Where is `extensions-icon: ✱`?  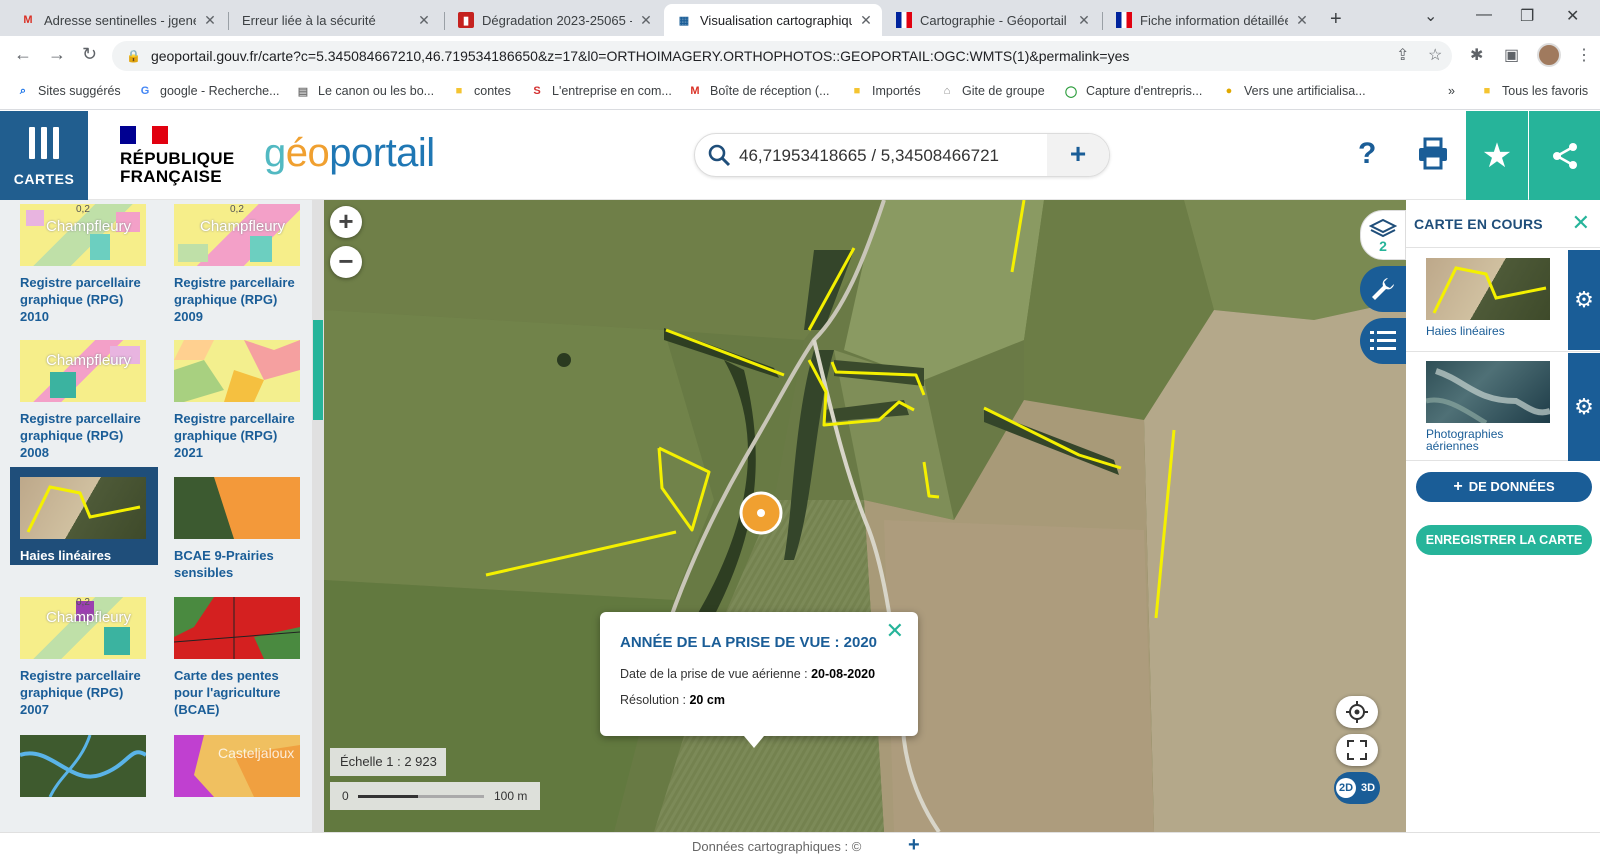 extensions-icon: ✱ is located at coordinates (1476, 55).